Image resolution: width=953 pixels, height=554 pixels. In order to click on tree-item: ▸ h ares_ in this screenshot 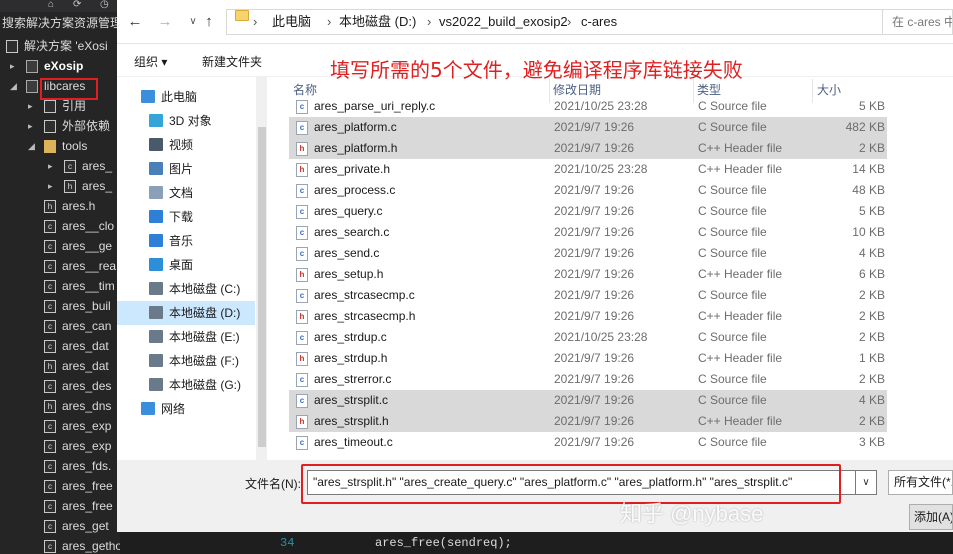, I will do `click(60, 186)`.